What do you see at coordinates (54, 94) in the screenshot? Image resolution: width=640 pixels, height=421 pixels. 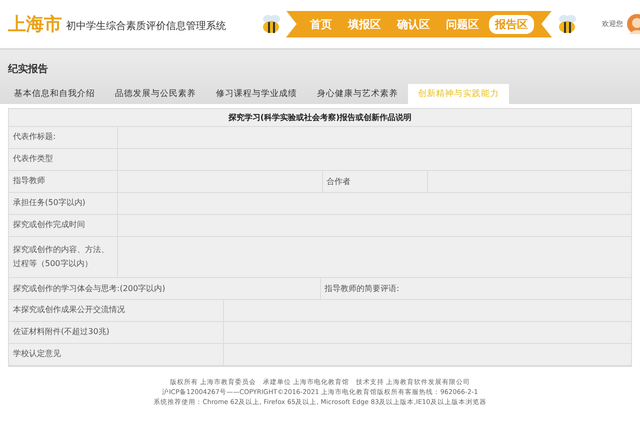 I see `category-tab: 基本信息和自我介绍` at bounding box center [54, 94].